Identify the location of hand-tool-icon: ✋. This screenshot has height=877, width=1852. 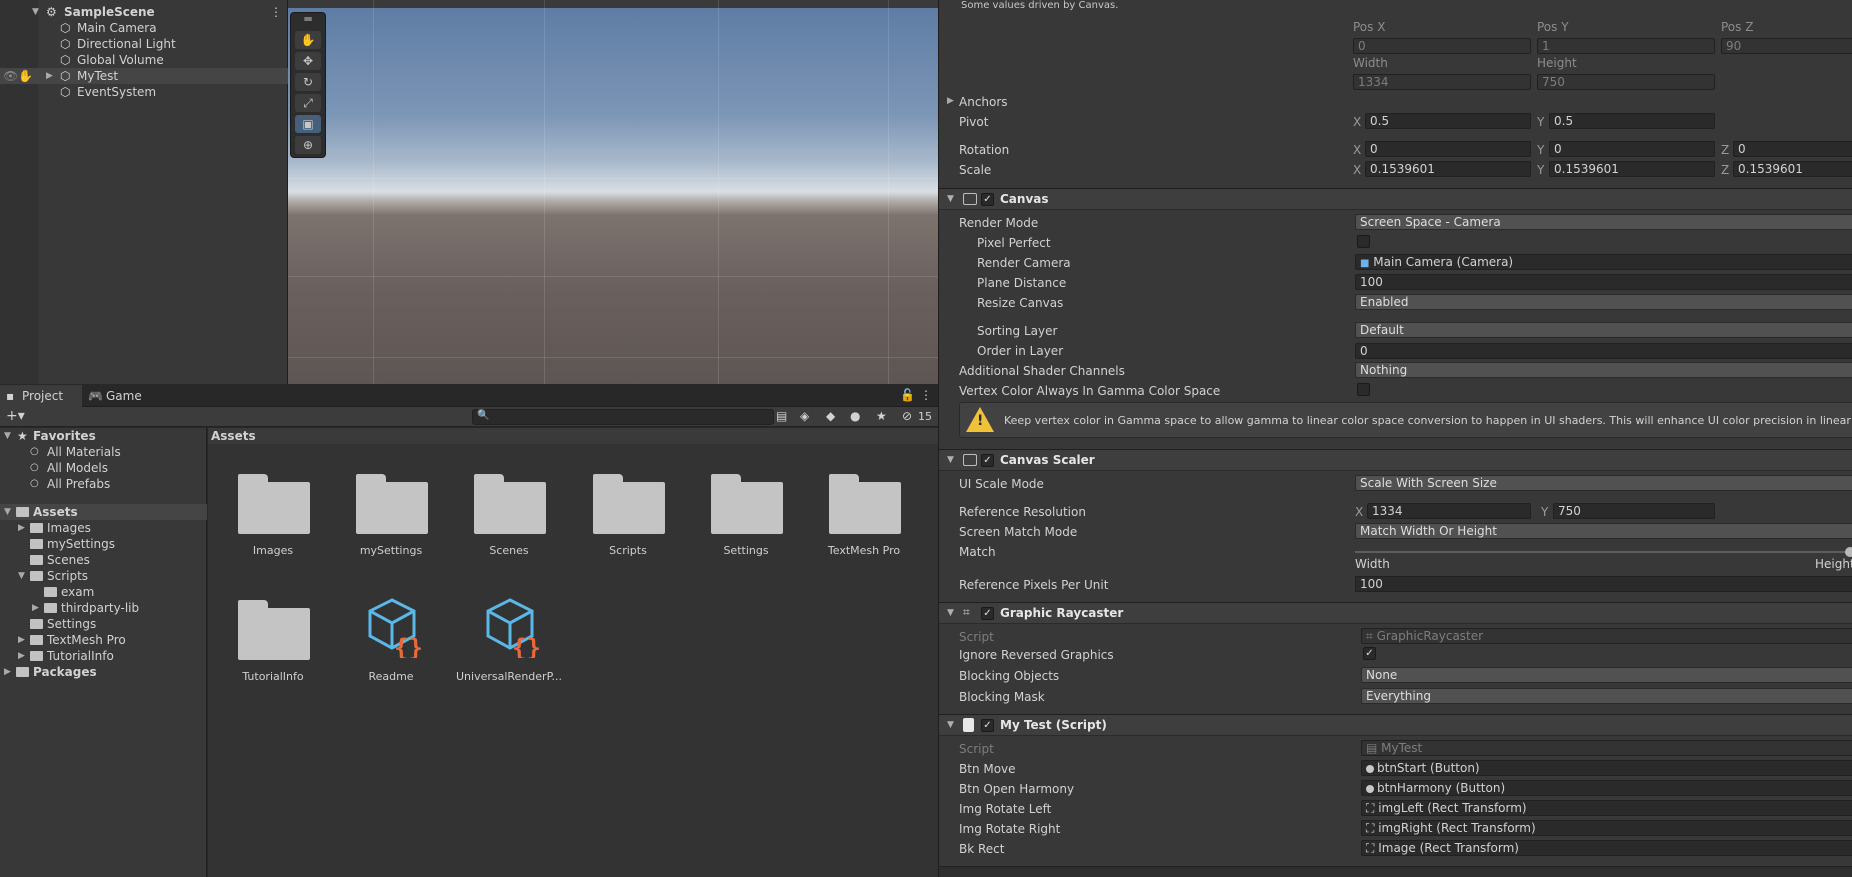
(308, 40).